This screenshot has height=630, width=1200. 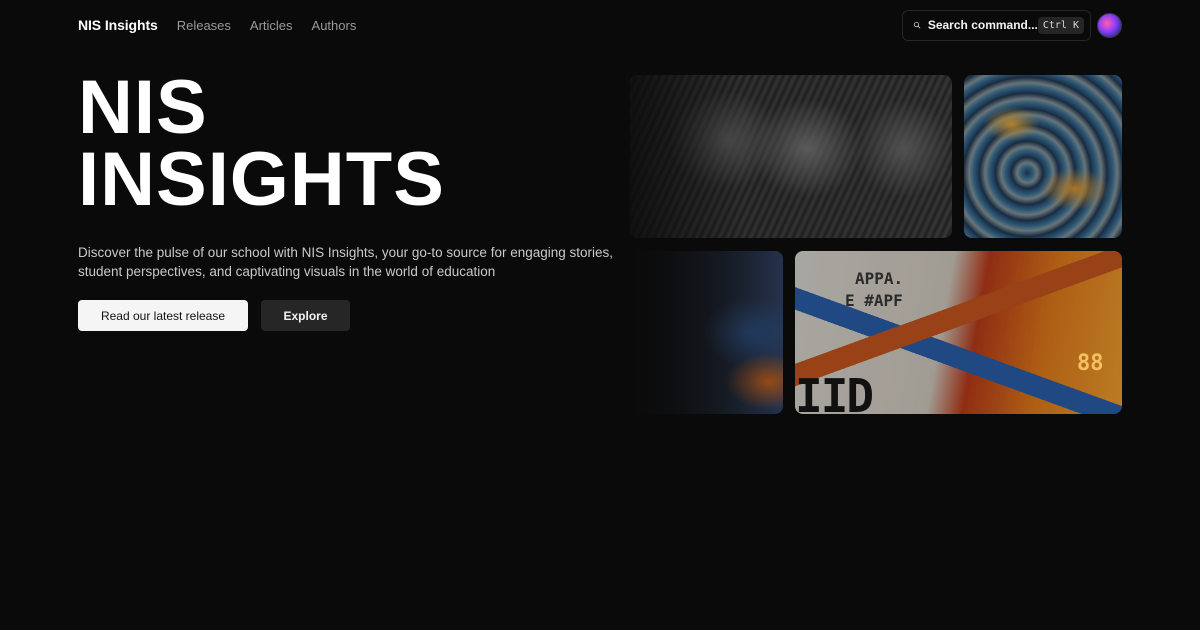 I want to click on hero-title: NIS INSIGHTS, so click(x=328, y=144).